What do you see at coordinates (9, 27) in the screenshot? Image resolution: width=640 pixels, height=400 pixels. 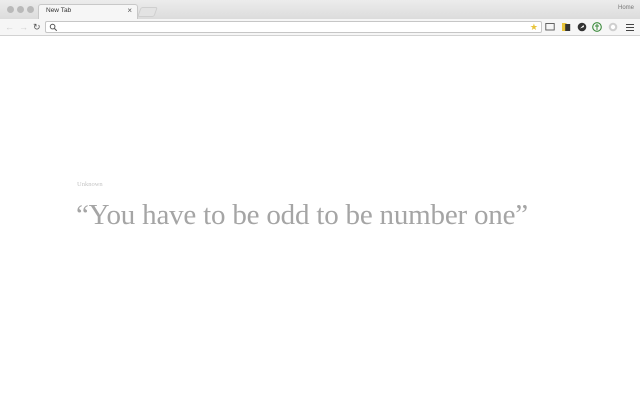 I see `back-button: ←` at bounding box center [9, 27].